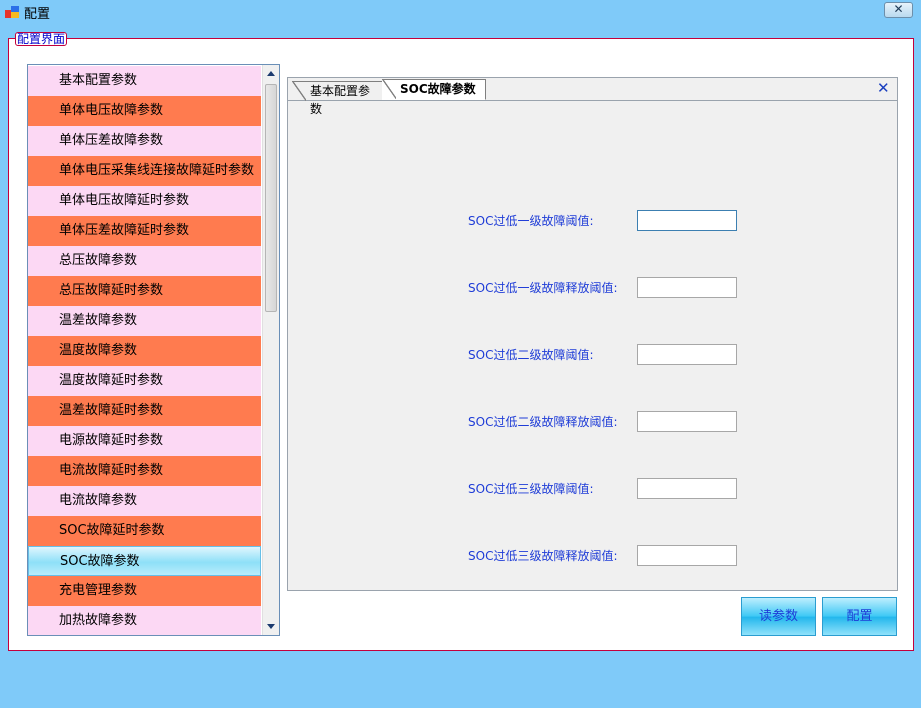  I want to click on window-title: 配置, so click(37, 14).